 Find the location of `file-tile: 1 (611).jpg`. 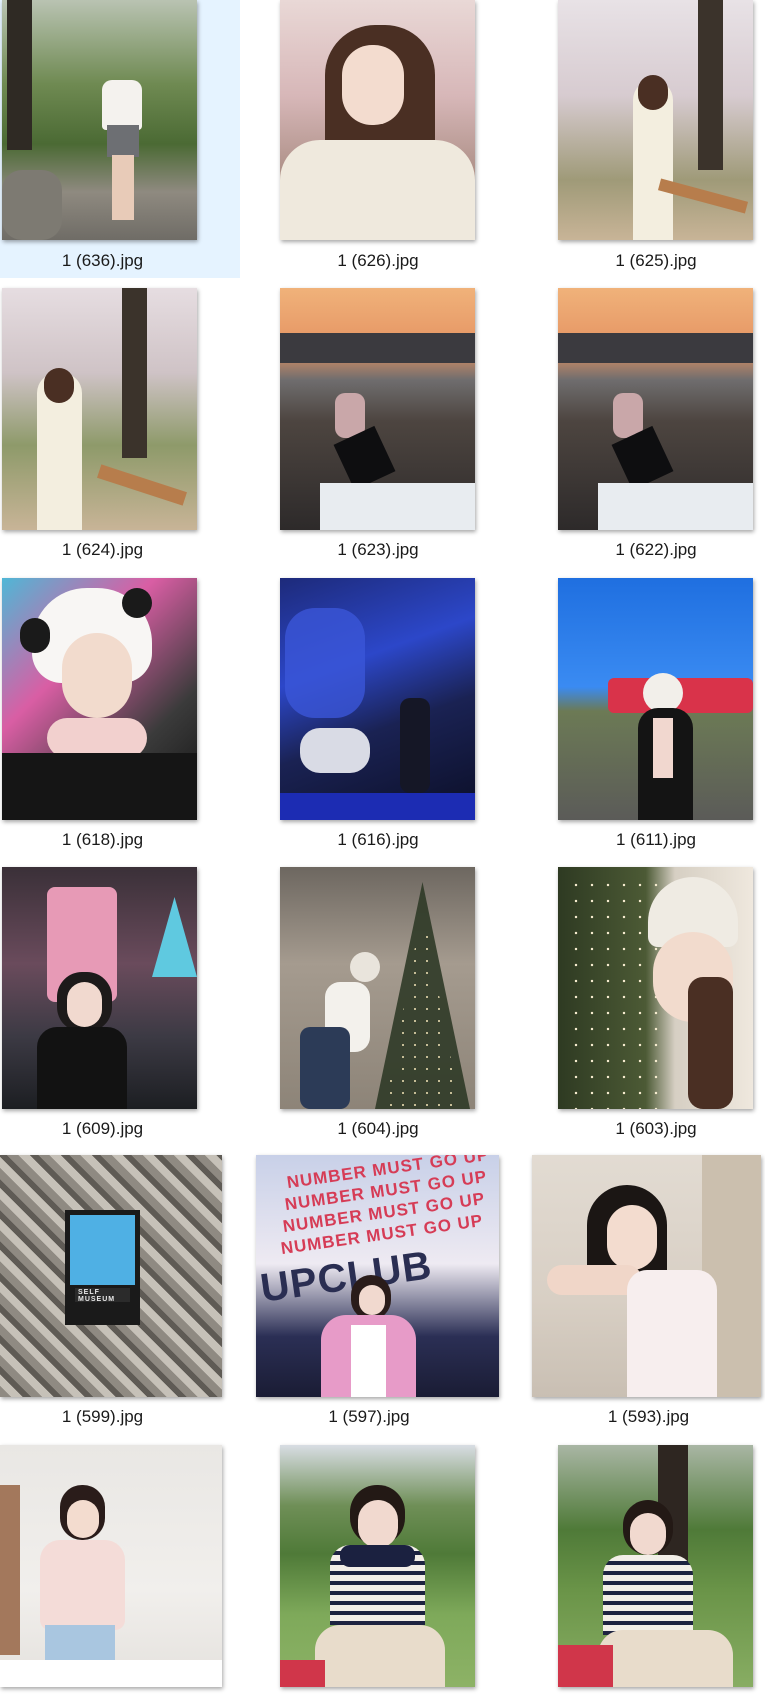

file-tile: 1 (611).jpg is located at coordinates (656, 717).